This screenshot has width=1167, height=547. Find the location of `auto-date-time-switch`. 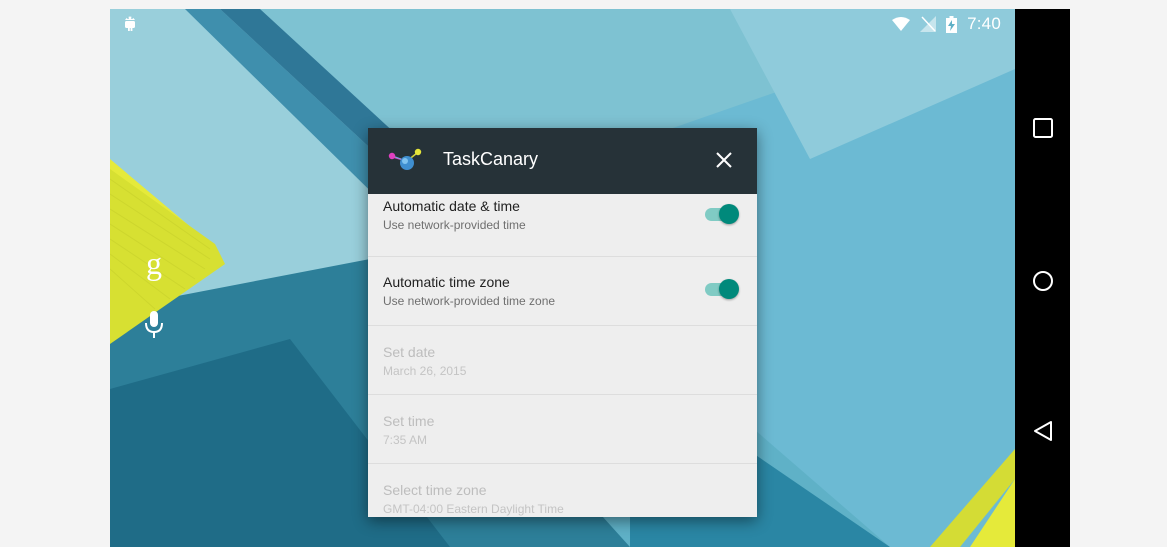

auto-date-time-switch is located at coordinates (722, 214).